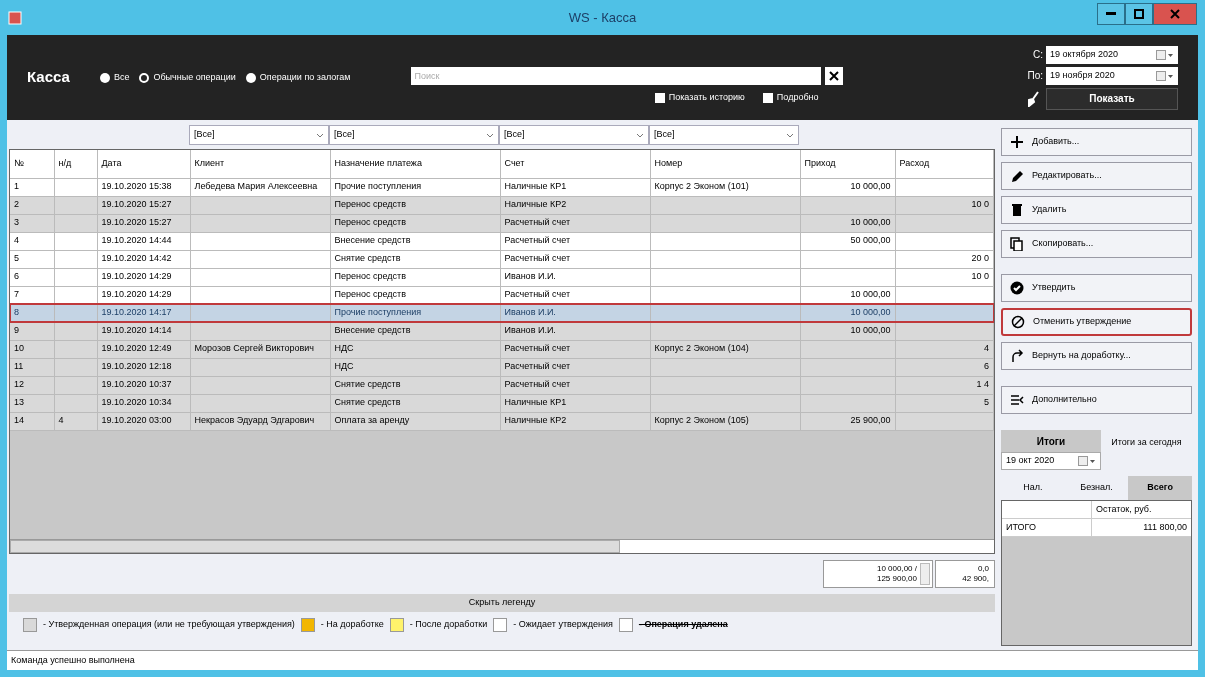  Describe the element at coordinates (1165, 527) in the screenshot. I see `row-value: 111 800,00` at that location.